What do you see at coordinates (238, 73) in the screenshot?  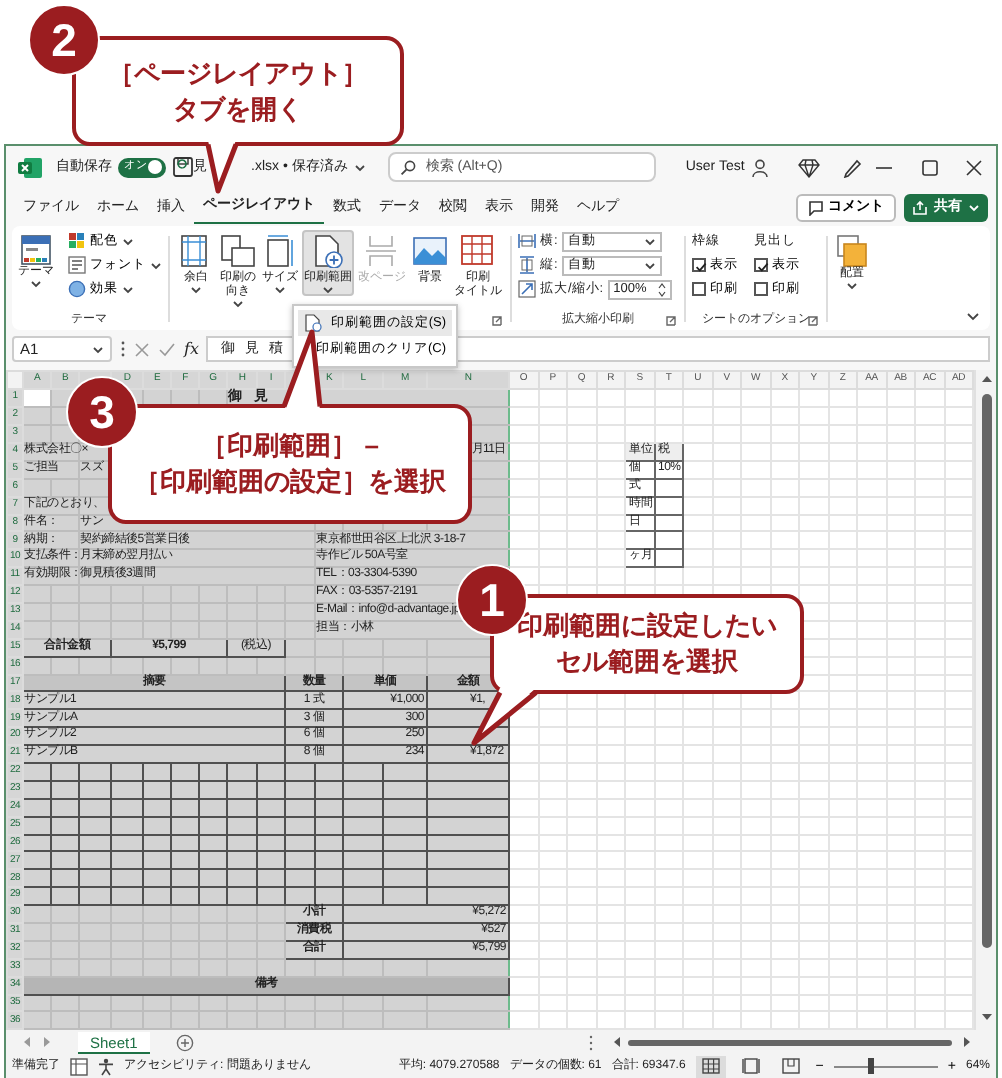 I see `callout-text: ［ページレイアウト］` at bounding box center [238, 73].